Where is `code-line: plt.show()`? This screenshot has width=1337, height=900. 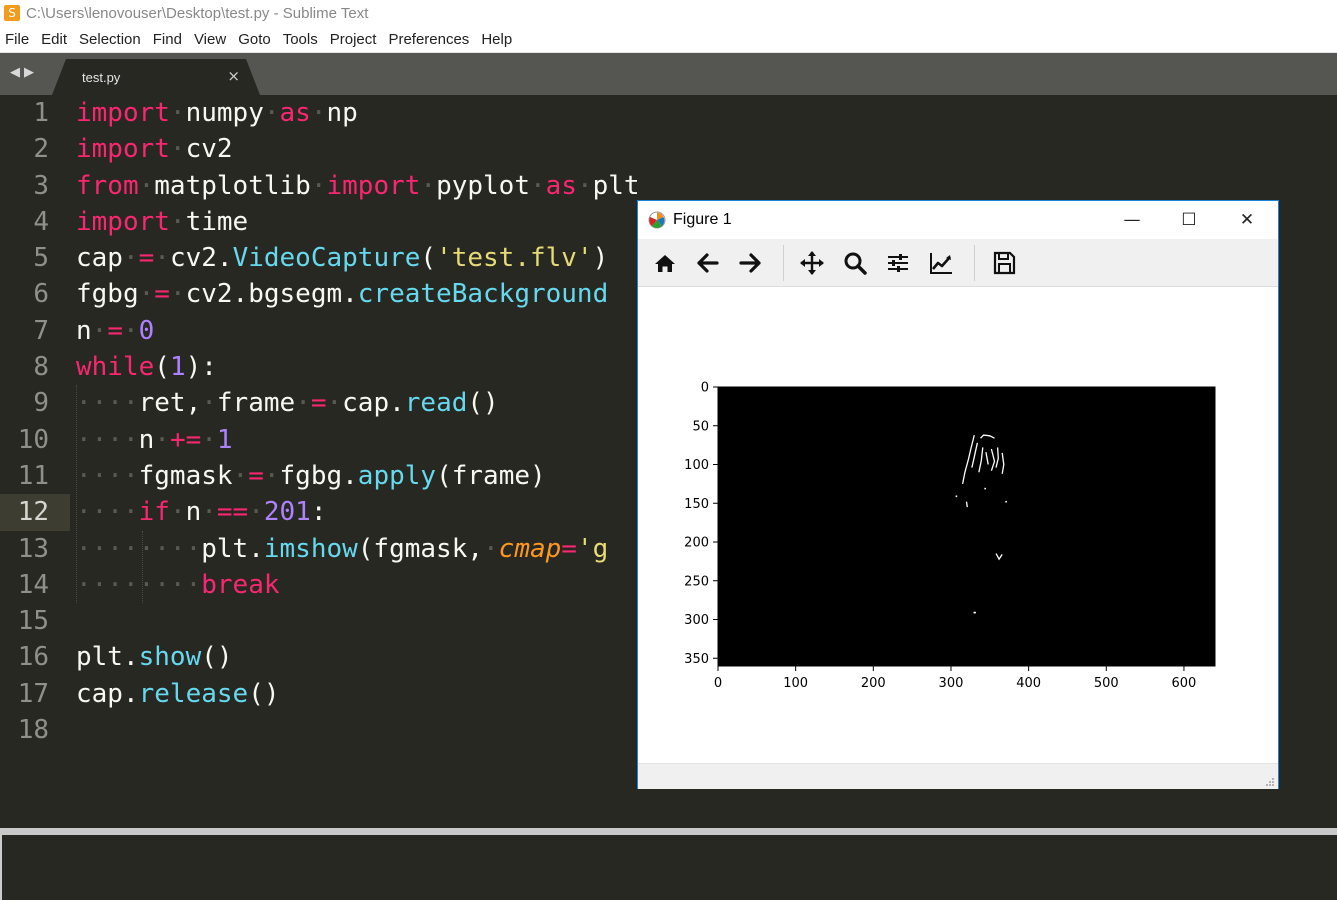 code-line: plt.show() is located at coordinates (358, 657).